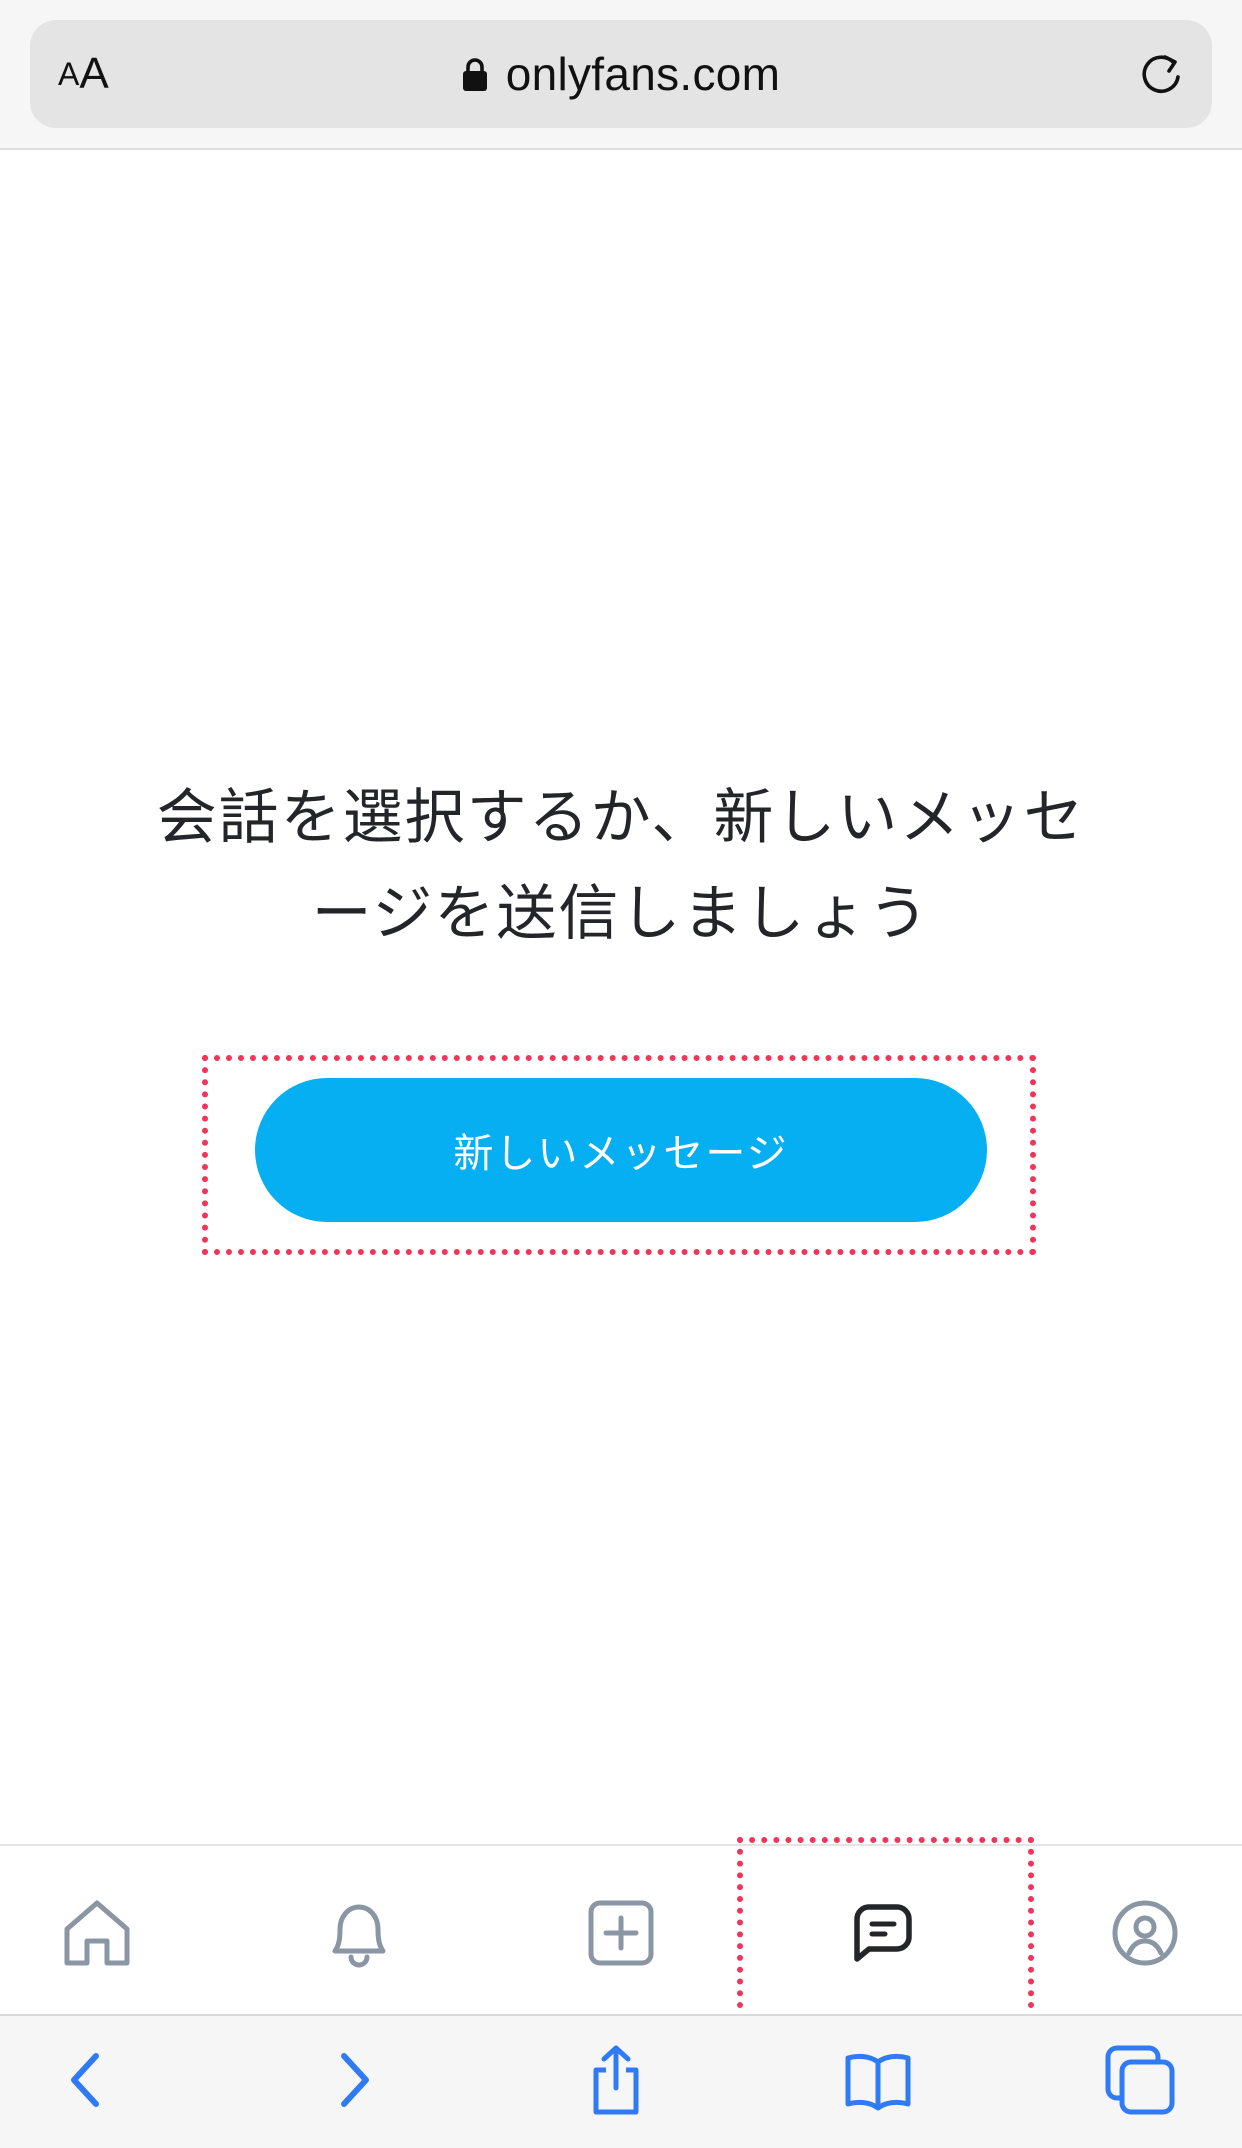 The height and width of the screenshot is (2148, 1242). What do you see at coordinates (621, 914) in the screenshot?
I see `empty-state-line-2: ージを送信しましょう` at bounding box center [621, 914].